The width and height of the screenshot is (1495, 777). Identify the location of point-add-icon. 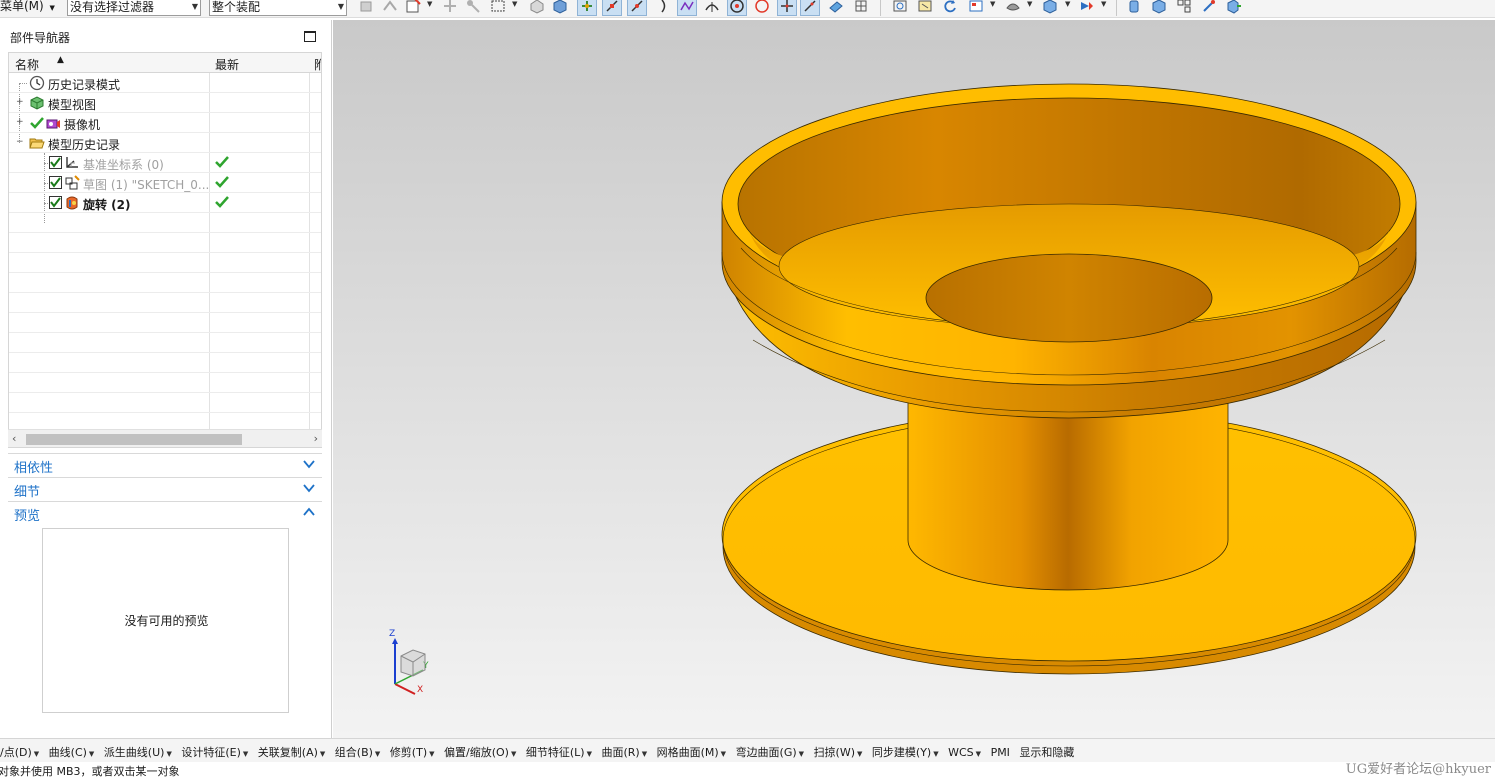
(450, 8).